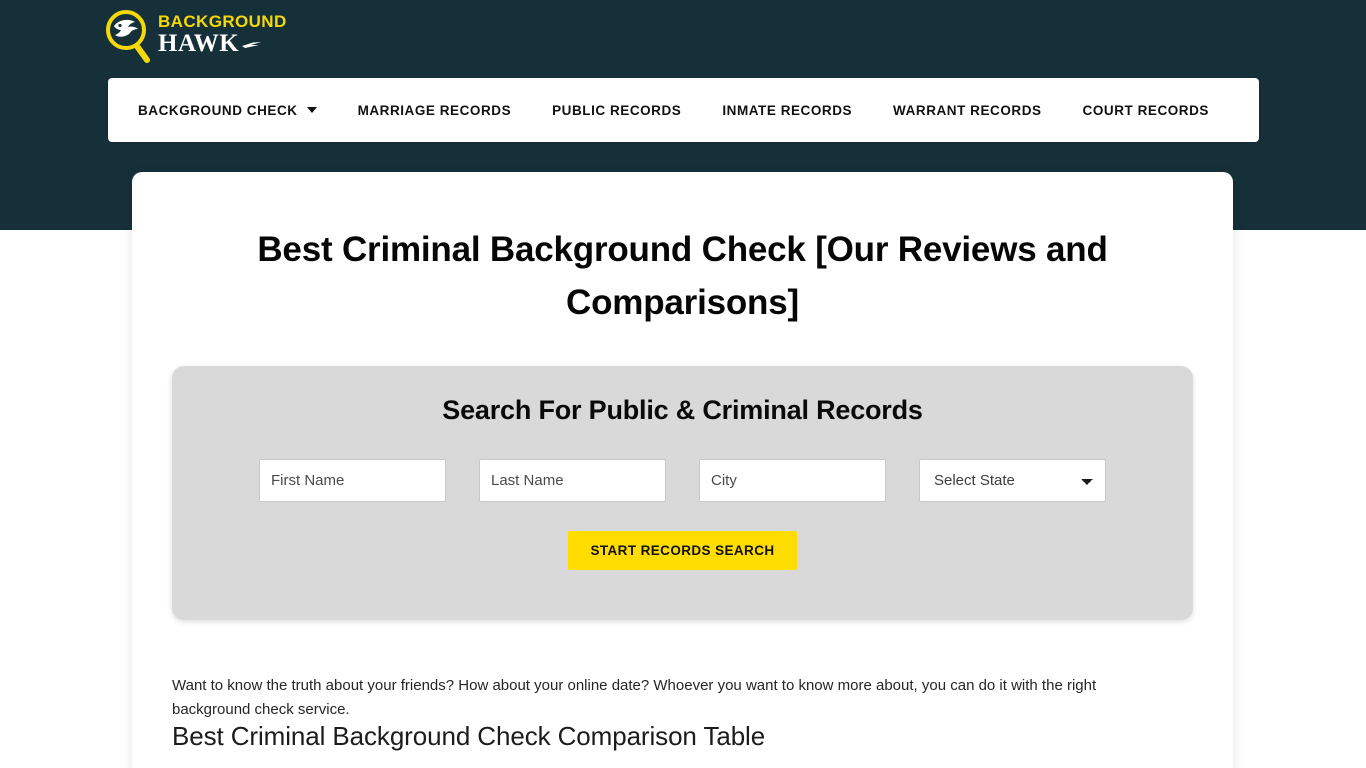 The height and width of the screenshot is (768, 1366). I want to click on nav-item-label: PUBLIC RECORDS, so click(617, 110).